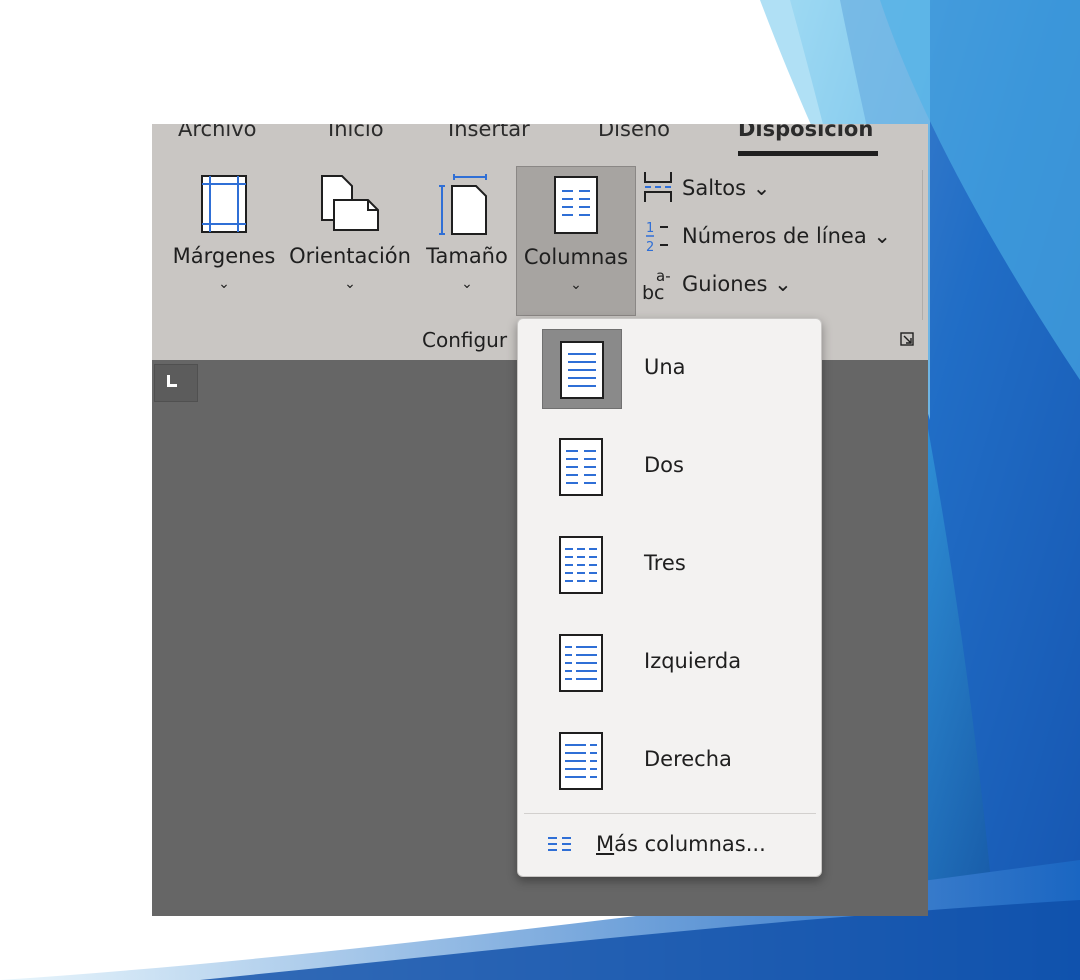 Image resolution: width=1080 pixels, height=980 pixels. I want to click on three-columns-icon, so click(581, 565).